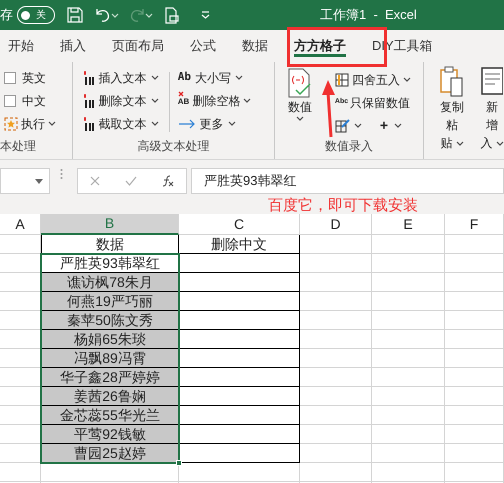  I want to click on more-button: 更多, so click(215, 123).